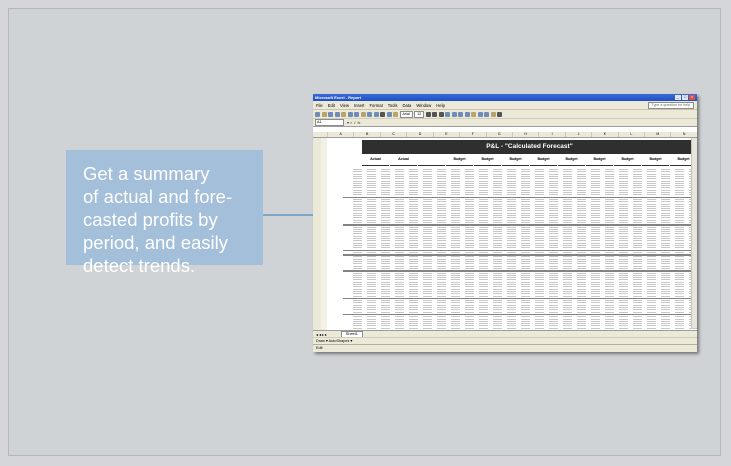 Image resolution: width=731 pixels, height=466 pixels. I want to click on formula-bar: A1 ▾ × ✓ fx, so click(505, 123).